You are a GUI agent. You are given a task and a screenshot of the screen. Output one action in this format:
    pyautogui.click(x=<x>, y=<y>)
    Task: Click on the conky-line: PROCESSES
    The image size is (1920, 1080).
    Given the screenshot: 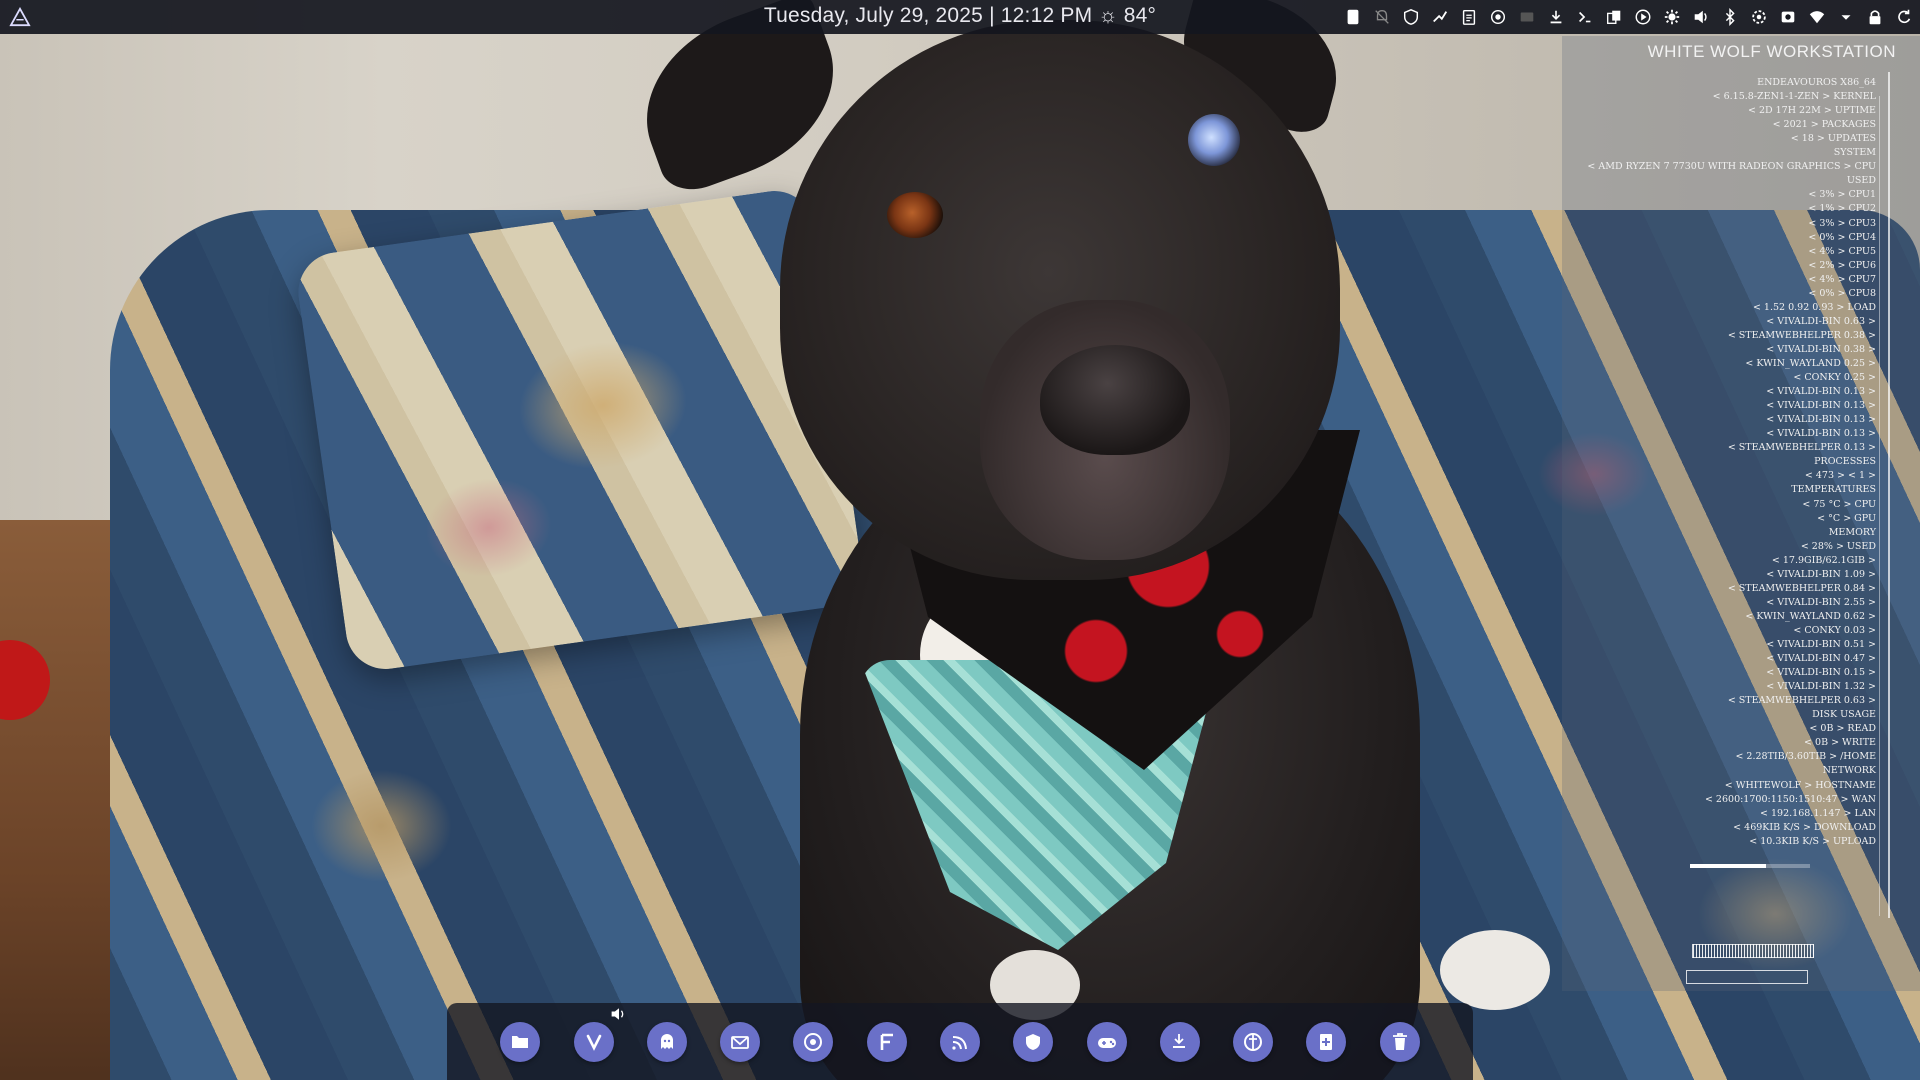 What is the action you would take?
    pyautogui.click(x=1845, y=462)
    